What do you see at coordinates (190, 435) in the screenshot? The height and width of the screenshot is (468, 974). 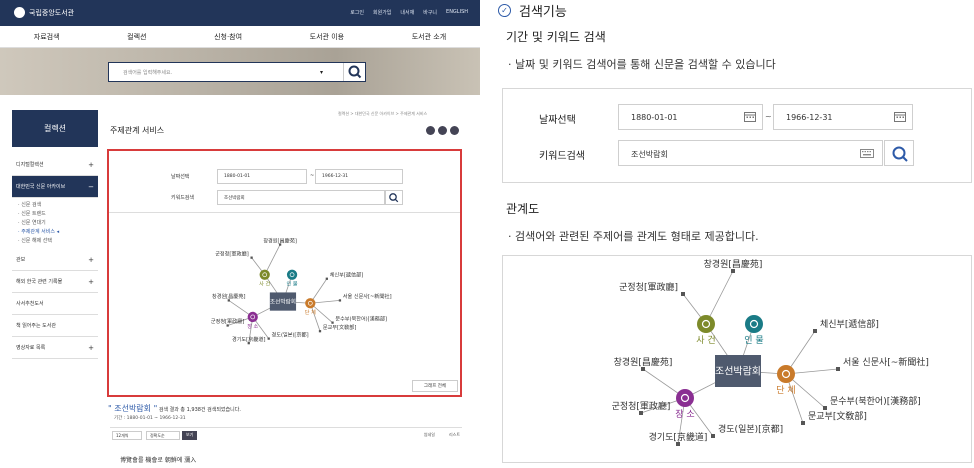 I see `view-button: 보기` at bounding box center [190, 435].